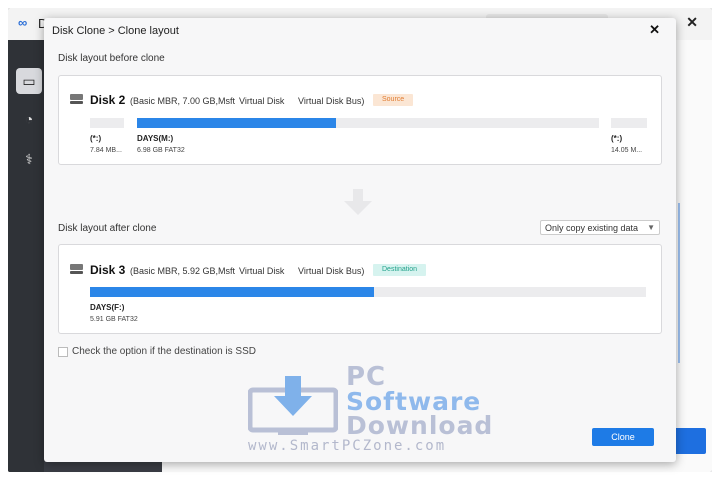 The image size is (720, 480). What do you see at coordinates (183, 271) in the screenshot?
I see `destination-disk-info: (Basic MBR, 5.92 GB,Msft` at bounding box center [183, 271].